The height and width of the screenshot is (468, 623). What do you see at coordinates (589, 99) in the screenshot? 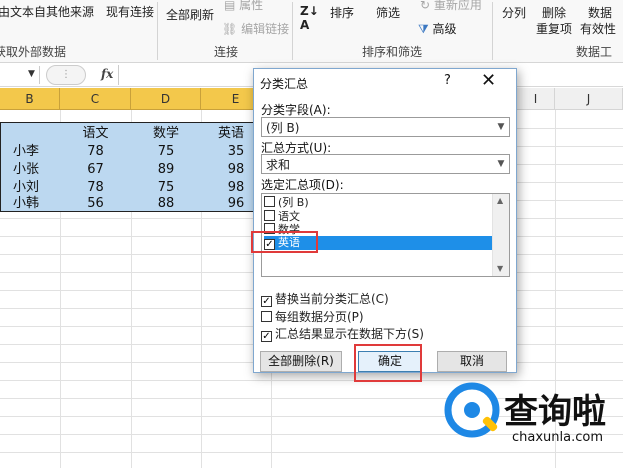
I see `column-header-j: J` at bounding box center [589, 99].